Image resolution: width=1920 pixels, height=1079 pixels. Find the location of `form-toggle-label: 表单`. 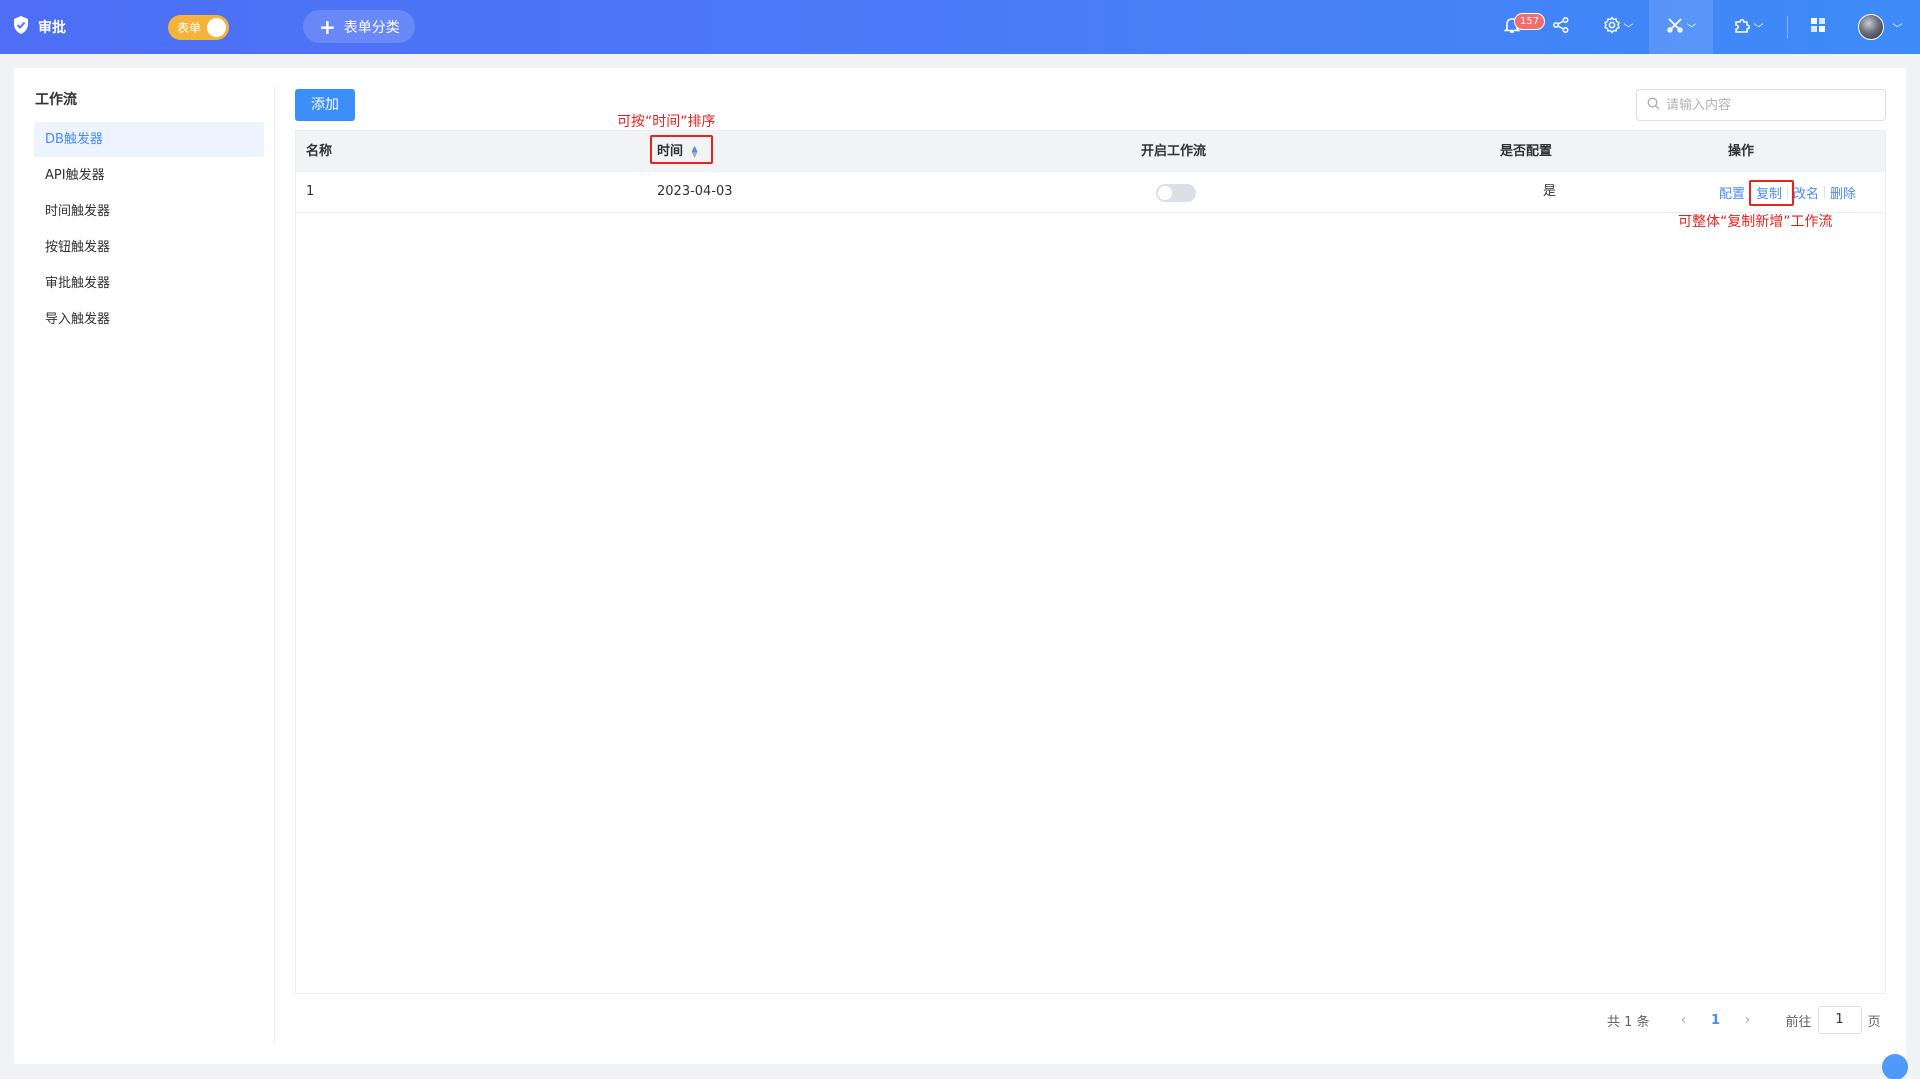

form-toggle-label: 表单 is located at coordinates (189, 28).